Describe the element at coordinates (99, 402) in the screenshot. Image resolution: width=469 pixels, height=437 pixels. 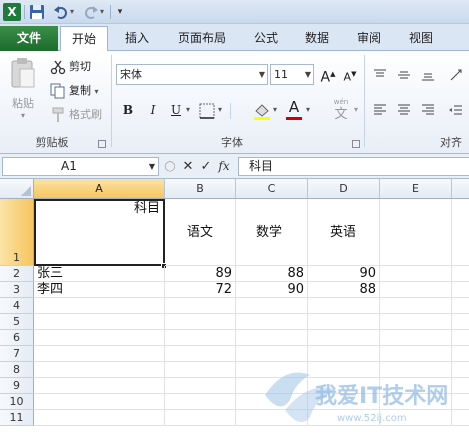
I see `cell-a10` at that location.